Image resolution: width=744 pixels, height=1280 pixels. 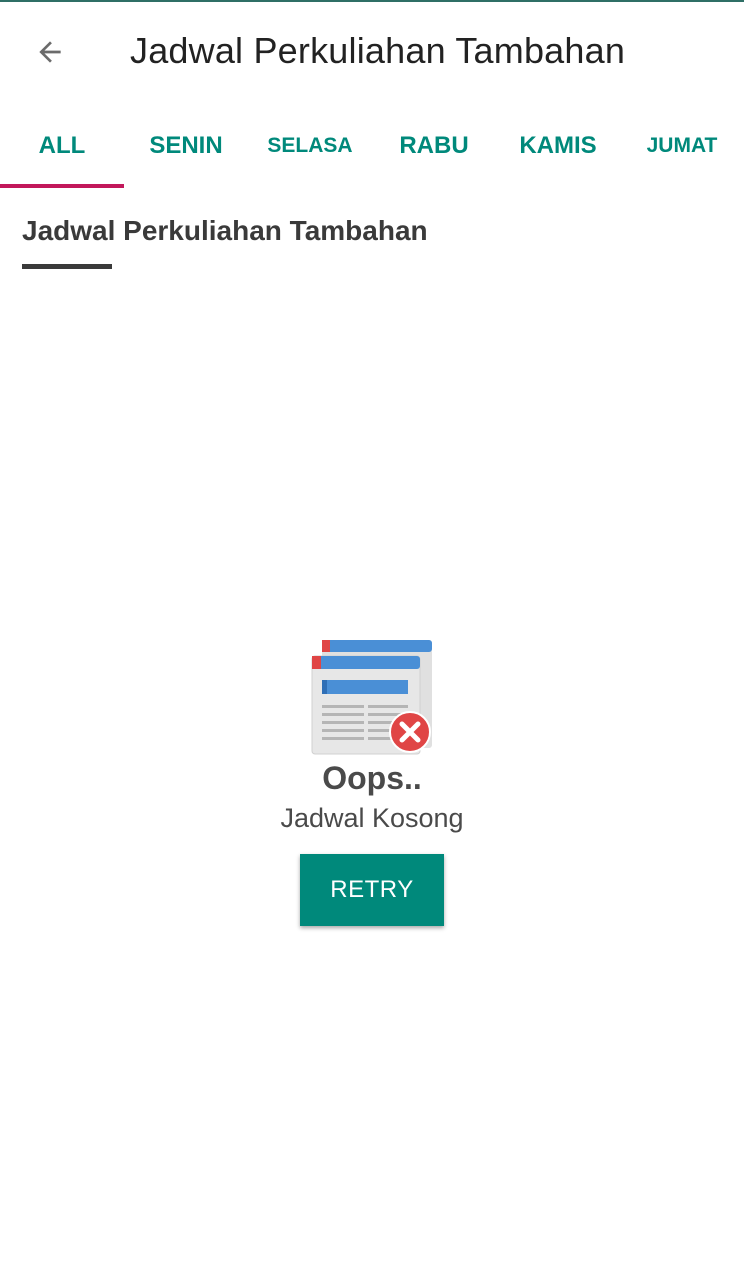 I want to click on tab-label: ALL, so click(x=62, y=145).